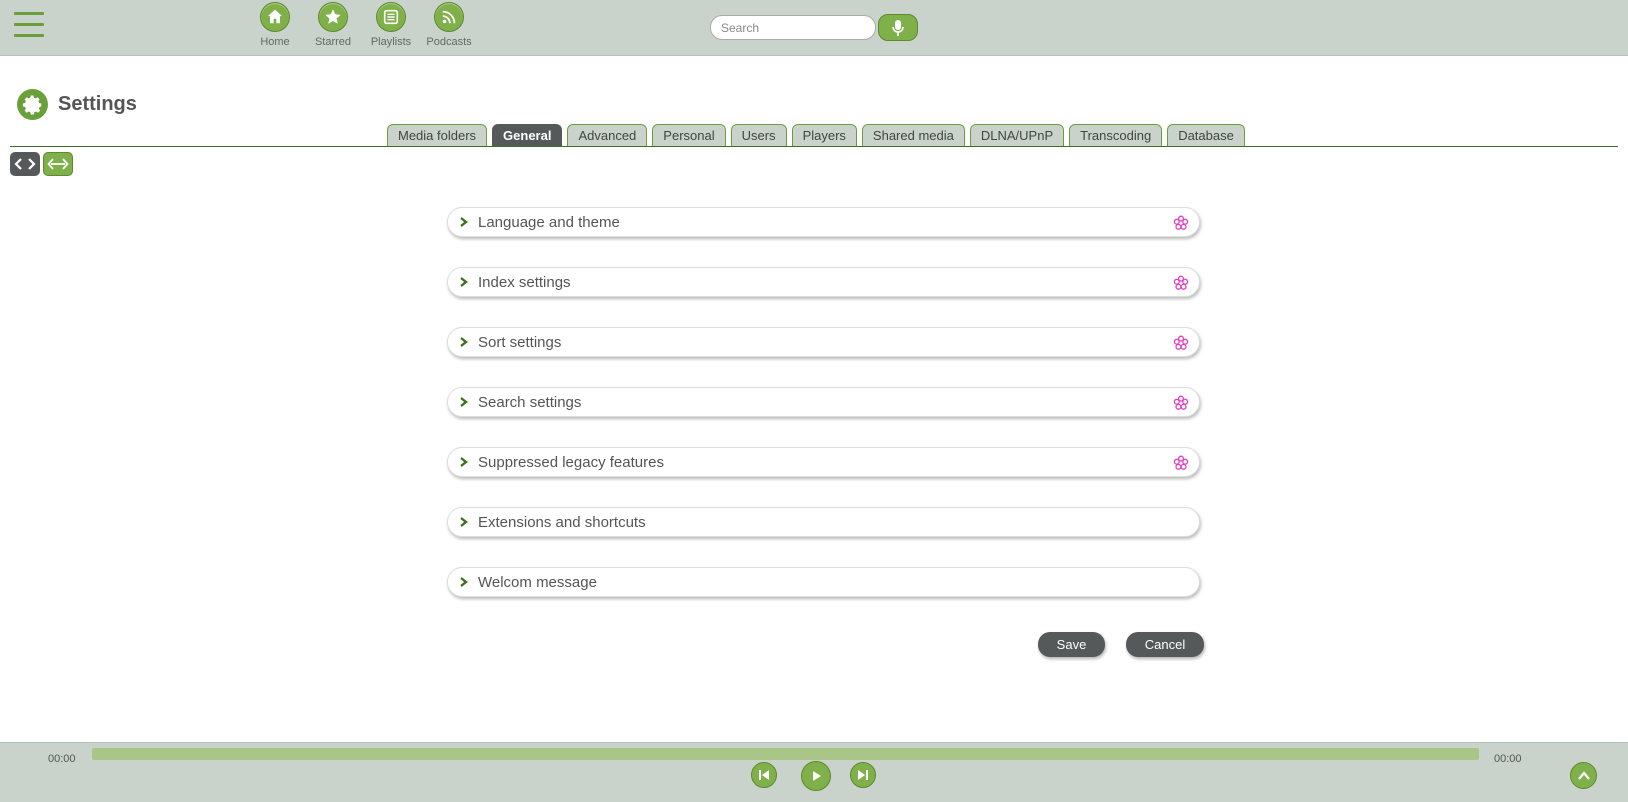 The height and width of the screenshot is (802, 1628). Describe the element at coordinates (562, 522) in the screenshot. I see `section-label: Extensions and shortcuts` at that location.